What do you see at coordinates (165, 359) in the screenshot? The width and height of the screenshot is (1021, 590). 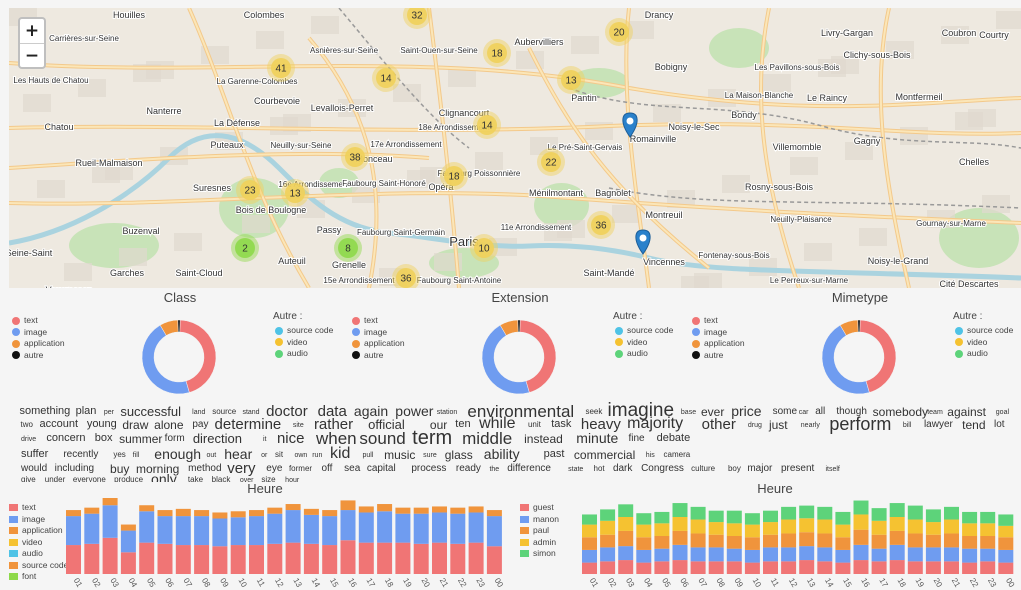 I see `slice-image` at bounding box center [165, 359].